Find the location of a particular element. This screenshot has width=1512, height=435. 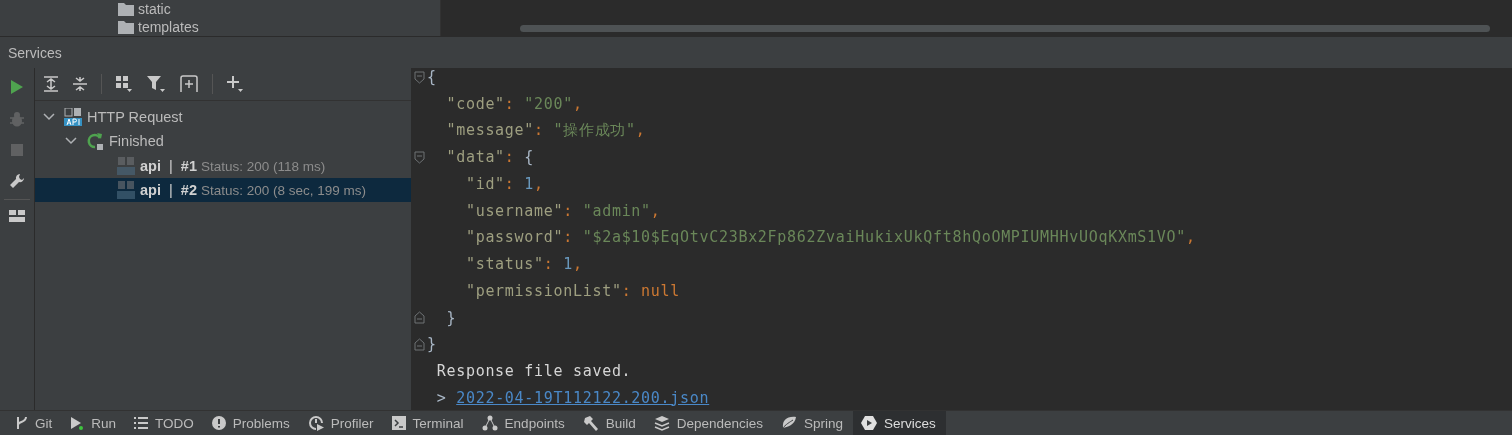

code-line: "id": 1, is located at coordinates (504, 184).